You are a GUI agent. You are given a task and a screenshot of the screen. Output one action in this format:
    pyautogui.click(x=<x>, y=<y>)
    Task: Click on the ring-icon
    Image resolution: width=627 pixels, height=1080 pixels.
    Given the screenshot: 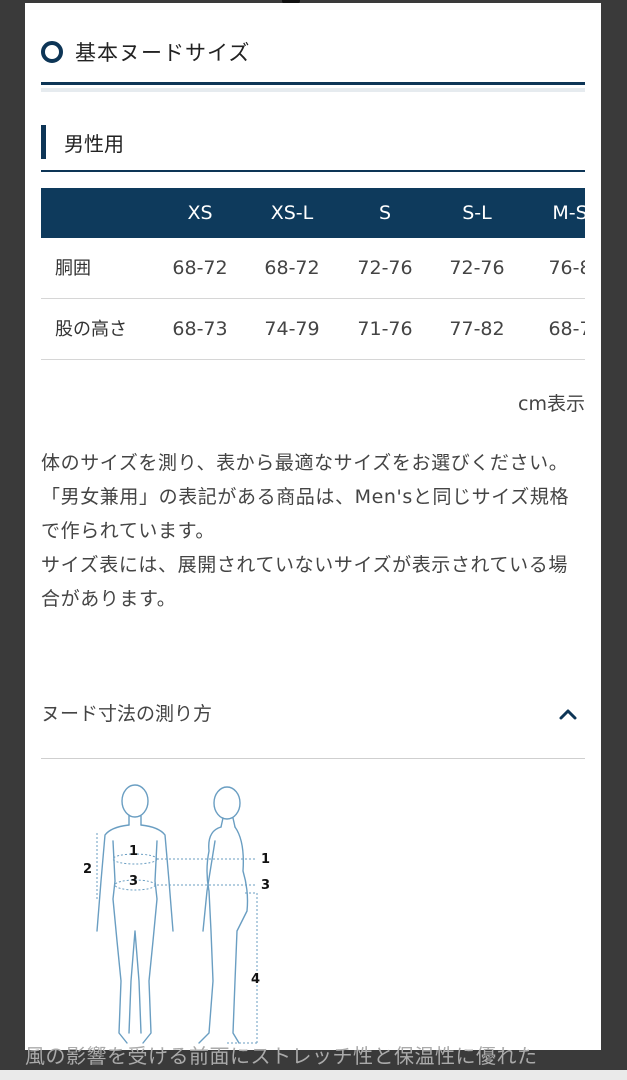 What is the action you would take?
    pyautogui.click(x=52, y=52)
    